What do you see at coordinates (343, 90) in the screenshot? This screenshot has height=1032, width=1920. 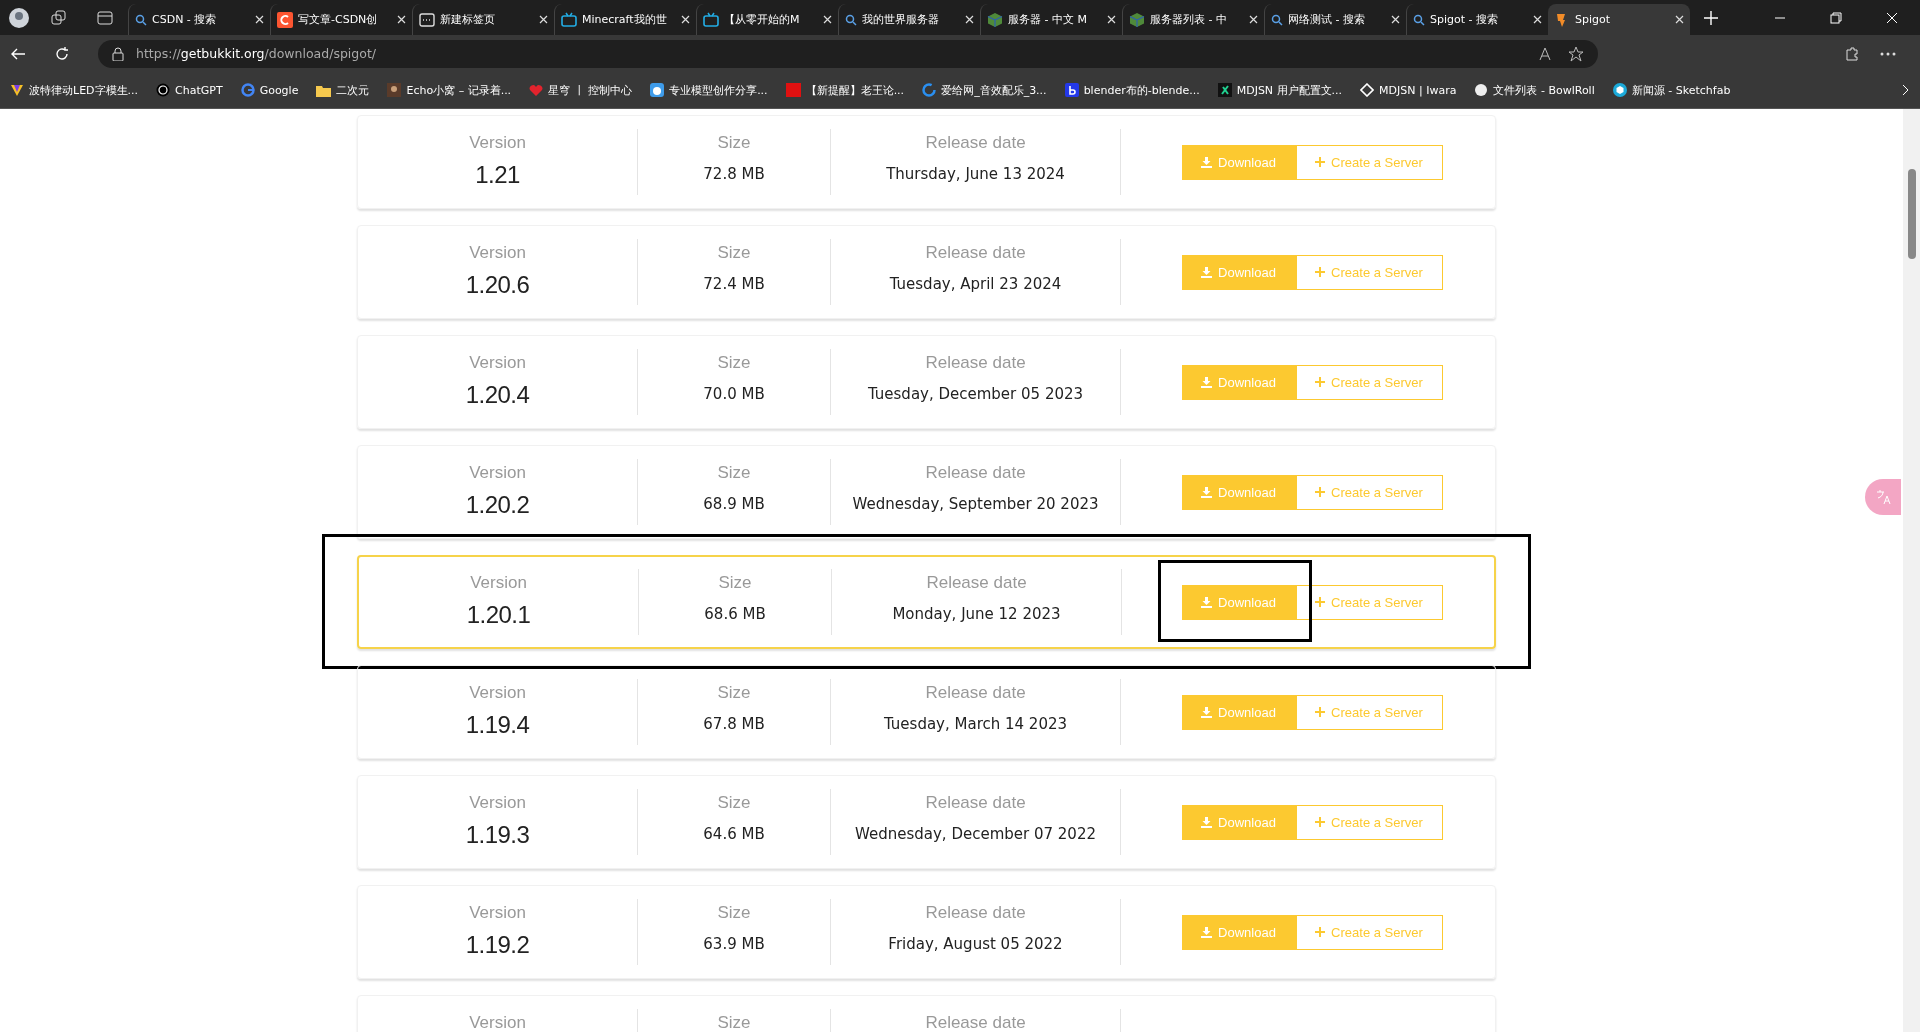 I see `bookmark: 二次元` at bounding box center [343, 90].